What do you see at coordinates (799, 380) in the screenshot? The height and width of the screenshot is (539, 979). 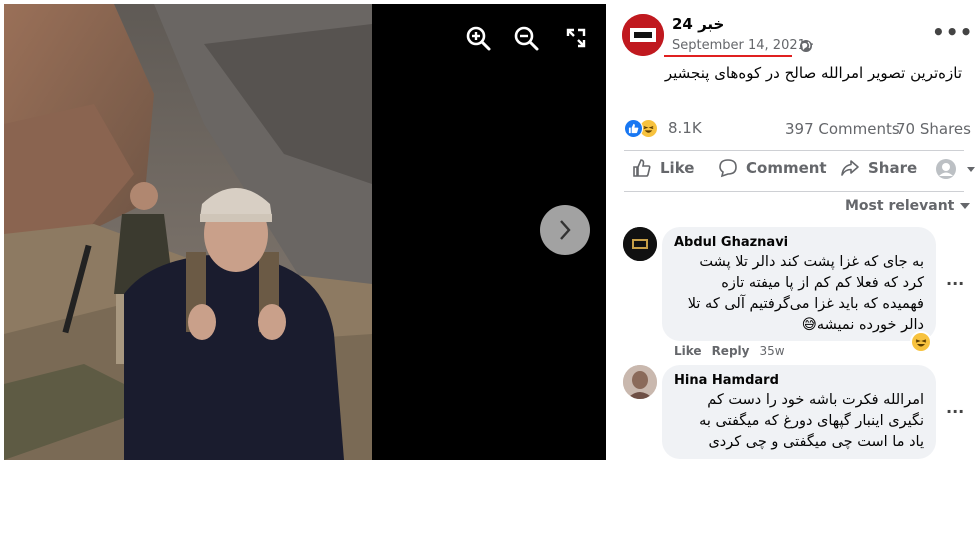 I see `comment-author: Hina Hamdard` at bounding box center [799, 380].